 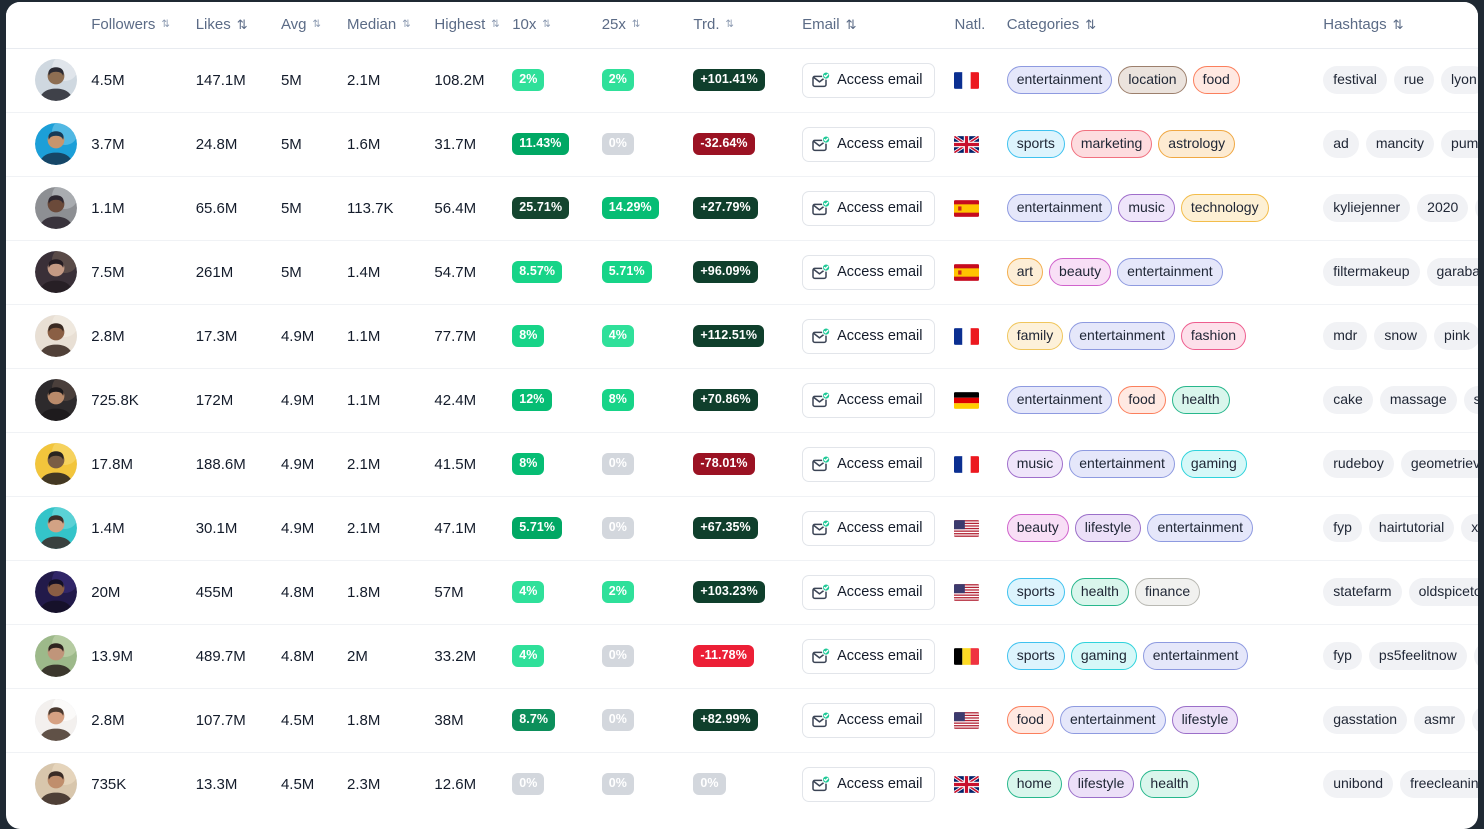 I want to click on hashtag-pill: lyon, so click(x=1459, y=80).